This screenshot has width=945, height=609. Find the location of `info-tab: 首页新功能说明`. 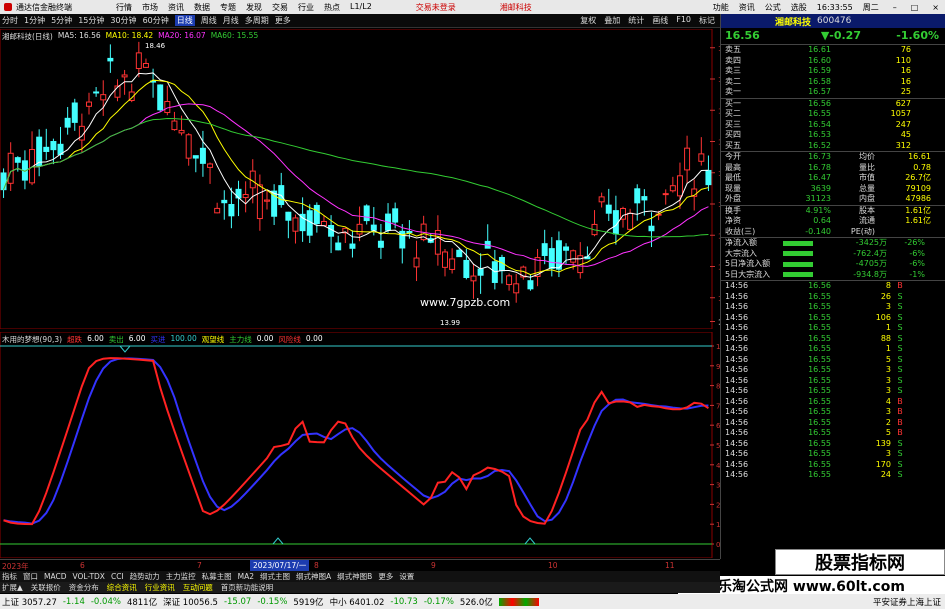

info-tab: 首页新功能说明 is located at coordinates (247, 587).